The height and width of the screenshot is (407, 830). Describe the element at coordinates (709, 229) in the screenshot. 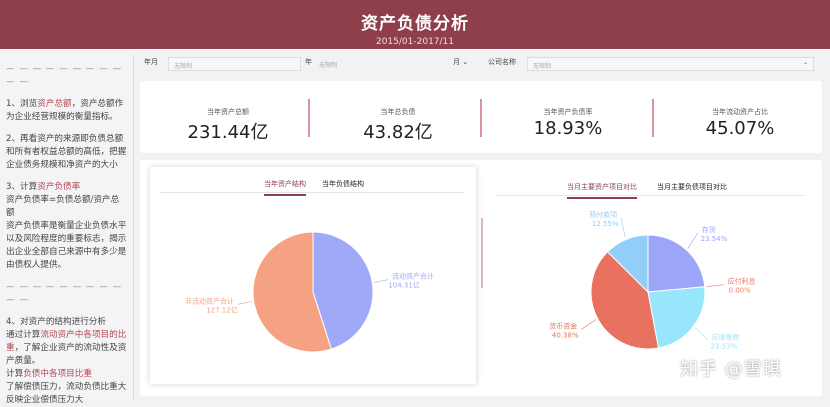

I see `slice-name-label: 存货` at that location.